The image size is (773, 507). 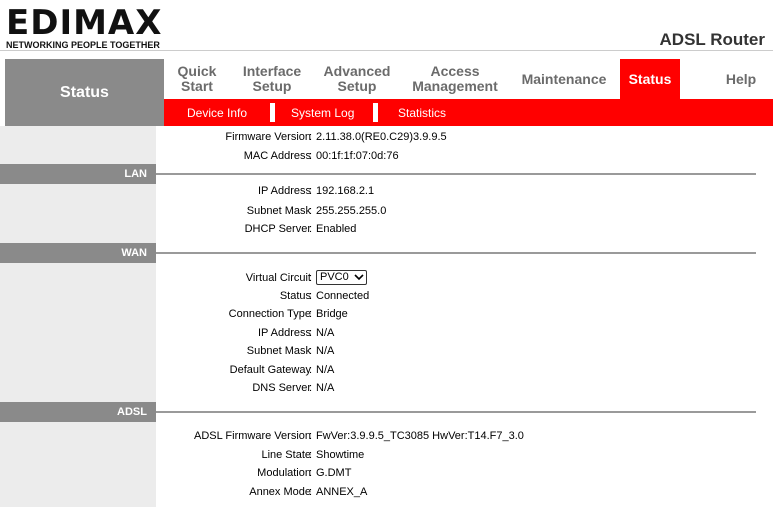 What do you see at coordinates (84, 23) in the screenshot?
I see `logo-wordmark: EDIMAX` at bounding box center [84, 23].